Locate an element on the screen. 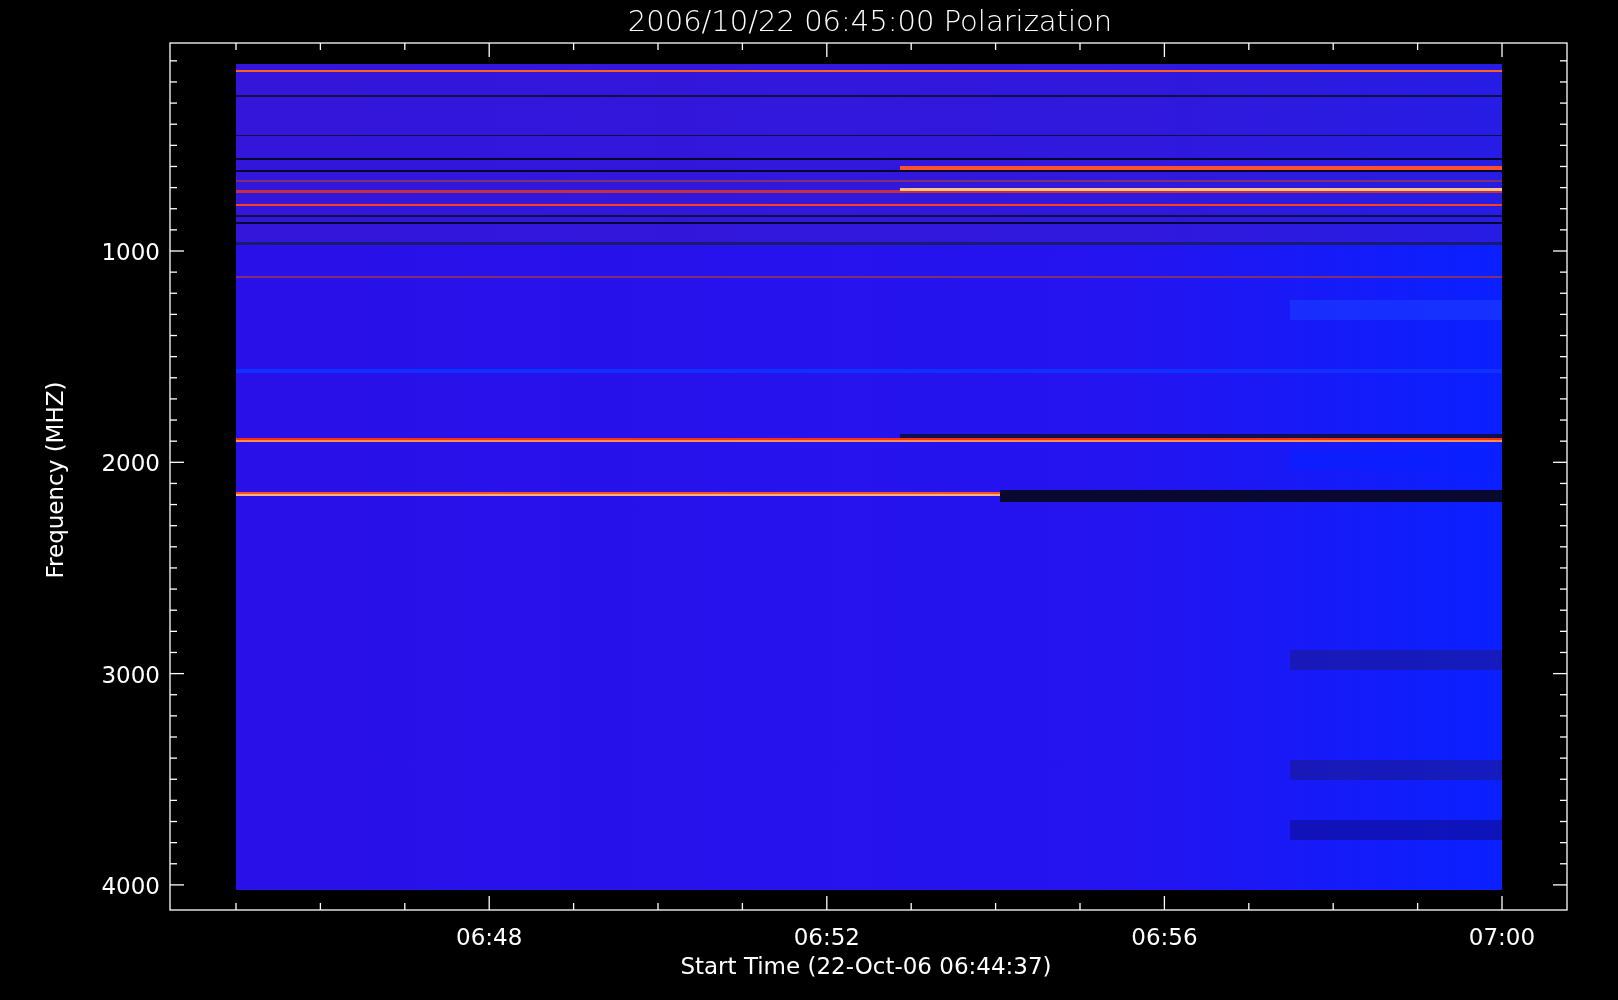 The image size is (1618, 1000). y-tick-label: 4000 is located at coordinates (130, 885).